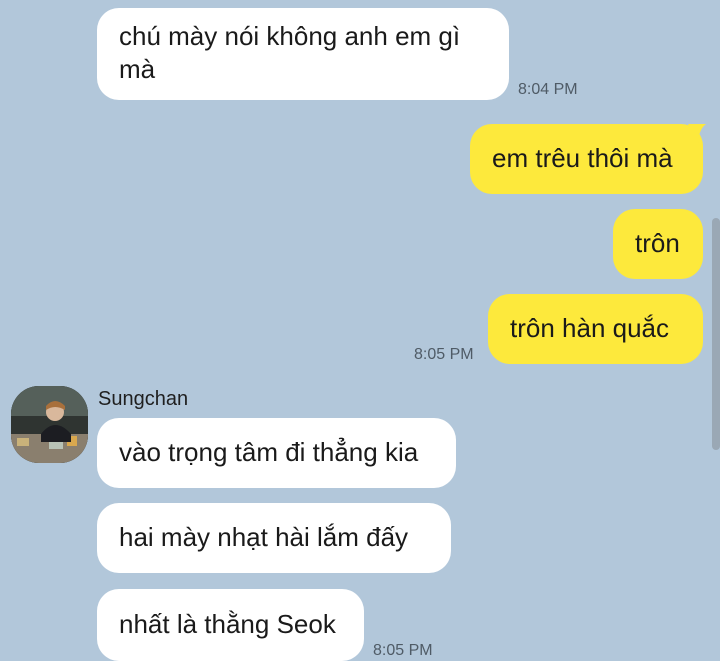  What do you see at coordinates (582, 158) in the screenshot?
I see `message-text: em trêu thôi mà` at bounding box center [582, 158].